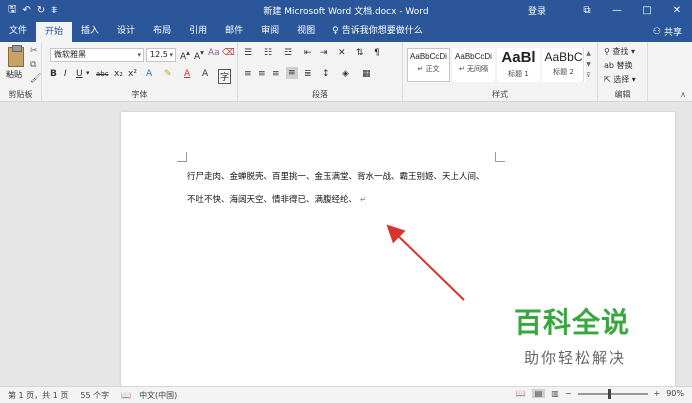 Image resolution: width=692 pixels, height=403 pixels. What do you see at coordinates (126, 31) in the screenshot?
I see `tab-design: 设计` at bounding box center [126, 31].